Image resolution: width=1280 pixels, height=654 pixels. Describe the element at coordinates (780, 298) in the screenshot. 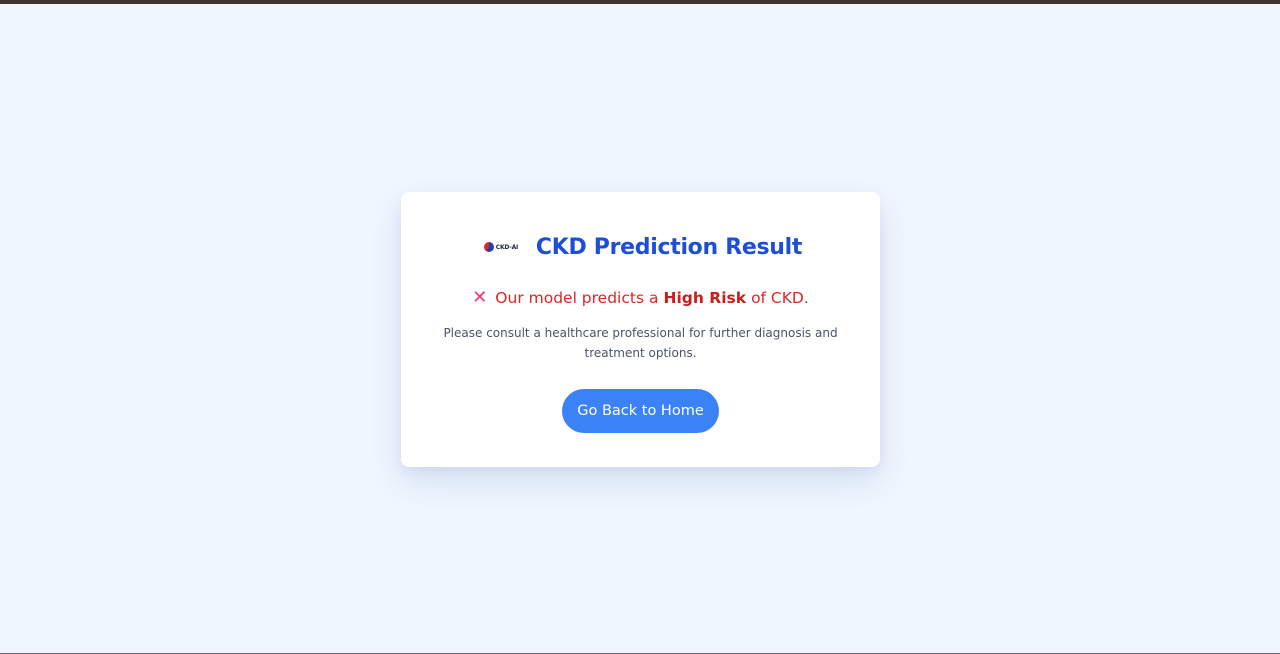

I see `prediction-suffix: of CKD.` at that location.